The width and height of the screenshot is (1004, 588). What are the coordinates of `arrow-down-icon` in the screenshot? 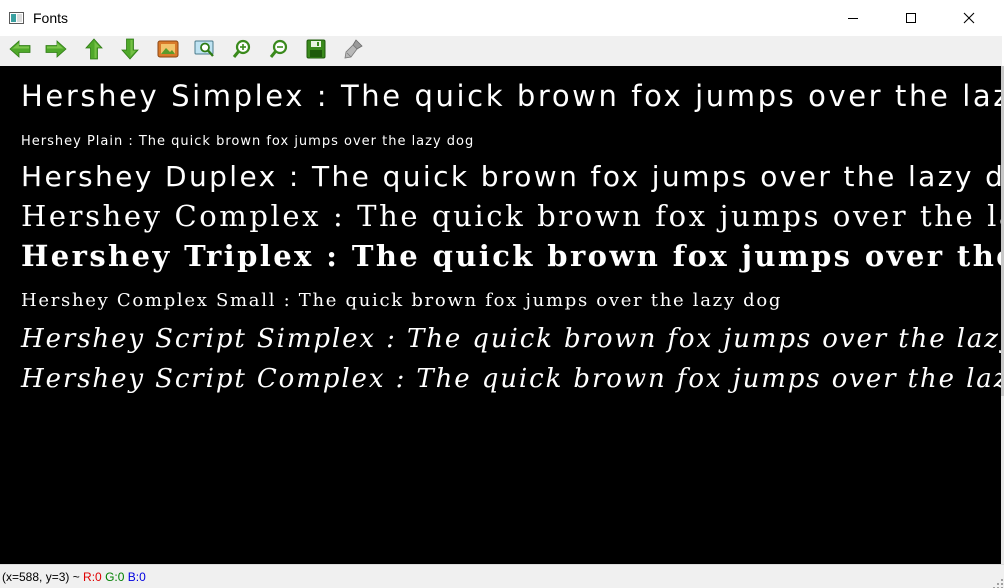 It's located at (130, 51).